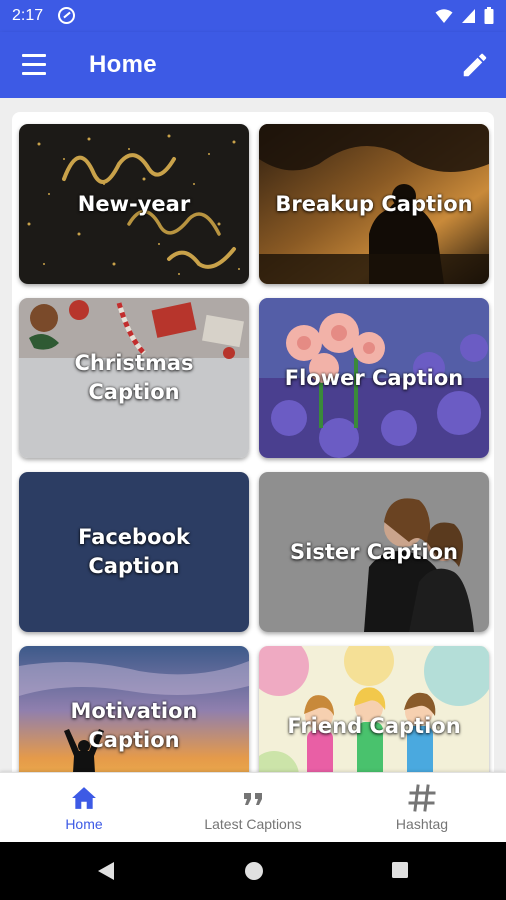 Image resolution: width=506 pixels, height=900 pixels. What do you see at coordinates (106, 871) in the screenshot?
I see `back-icon` at bounding box center [106, 871].